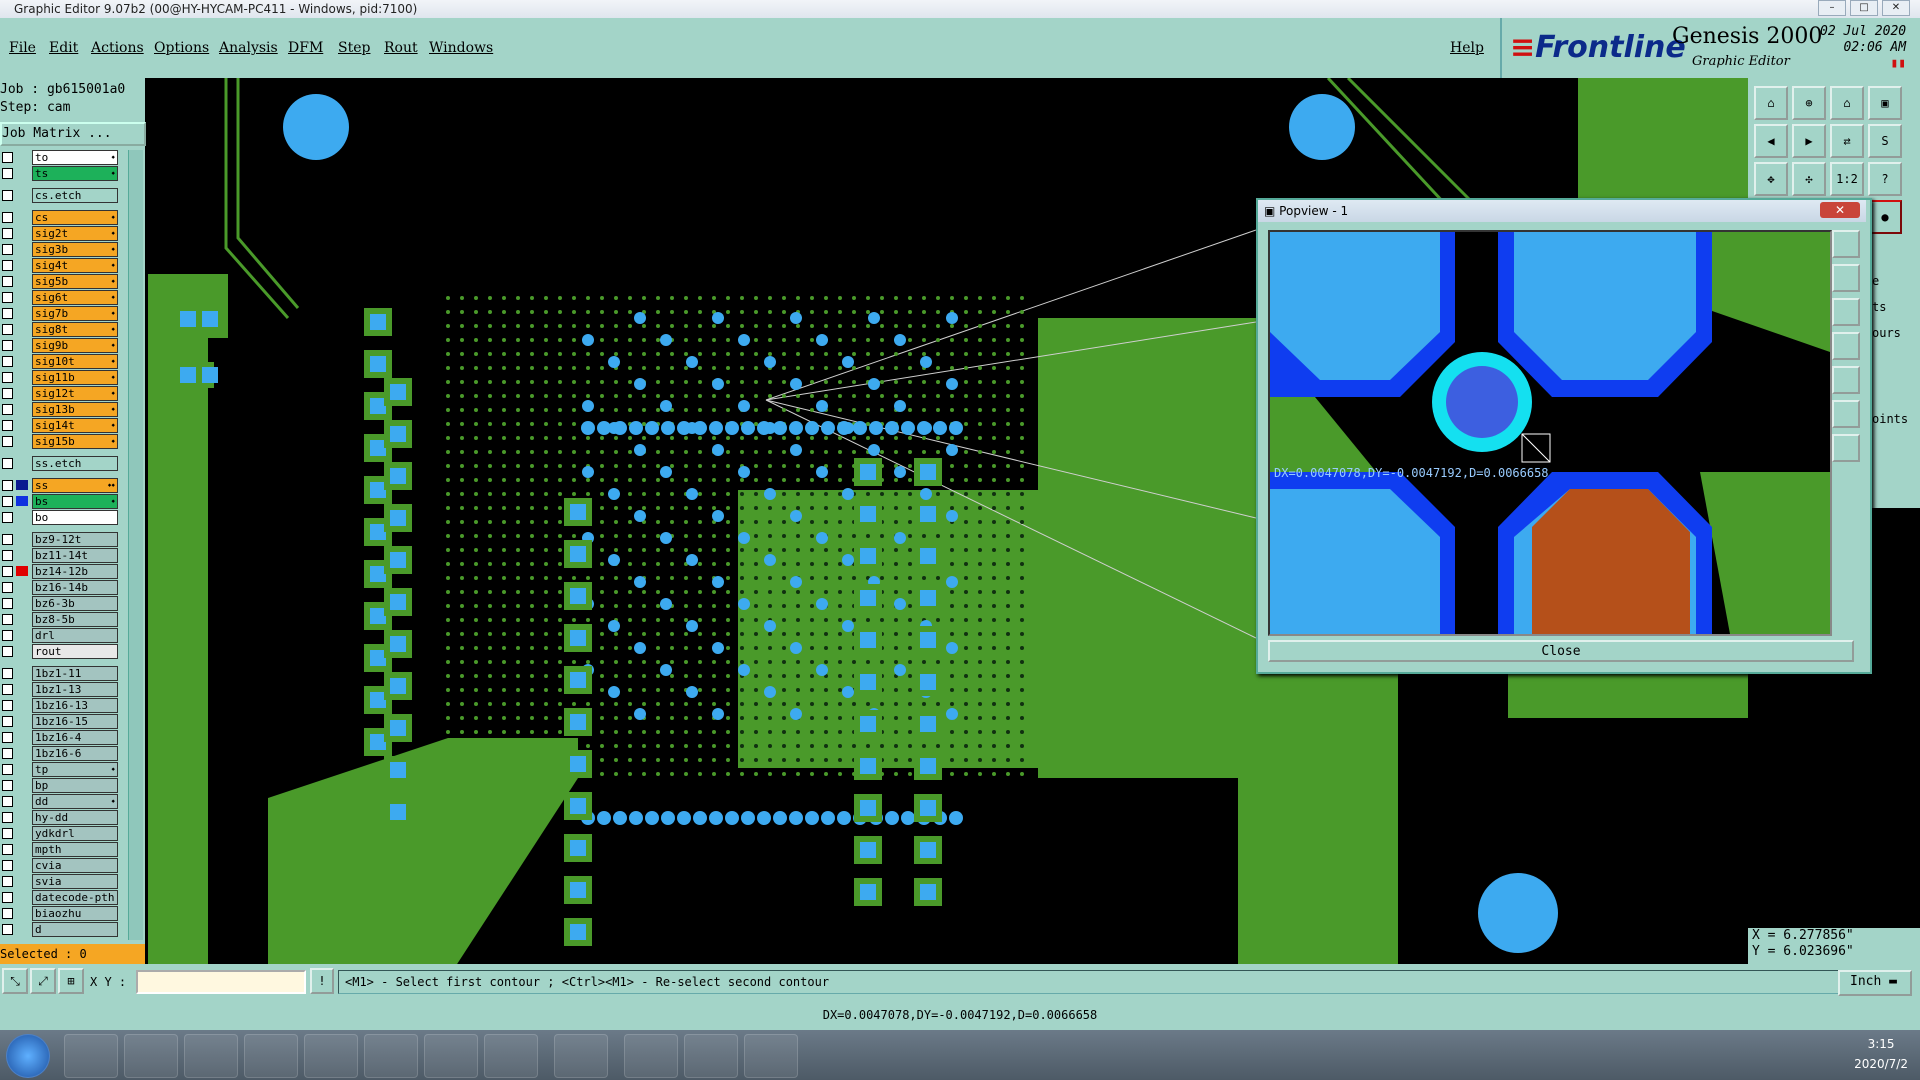  Describe the element at coordinates (59, 571) in the screenshot. I see `layer-row: bz14-12b` at that location.